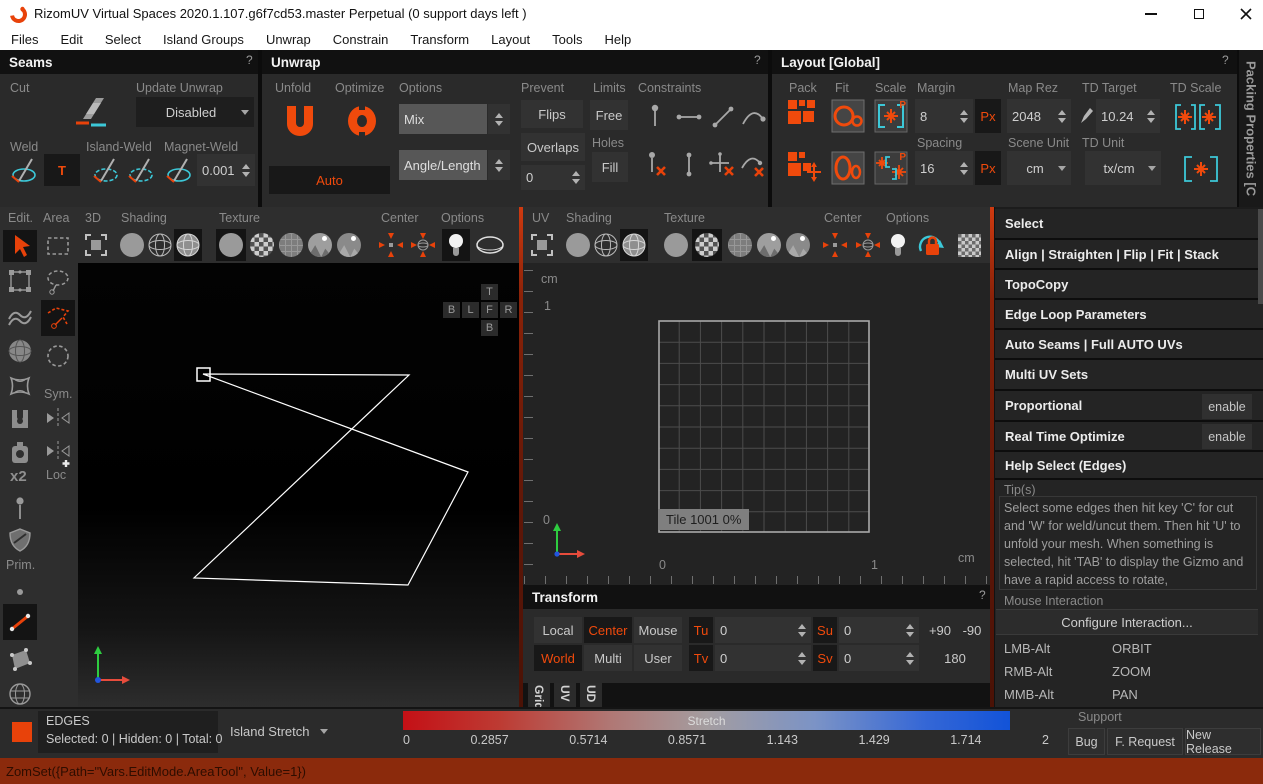 The image size is (1263, 784). Describe the element at coordinates (1039, 116) in the screenshot. I see `map-rez-spinner: 2048` at that location.